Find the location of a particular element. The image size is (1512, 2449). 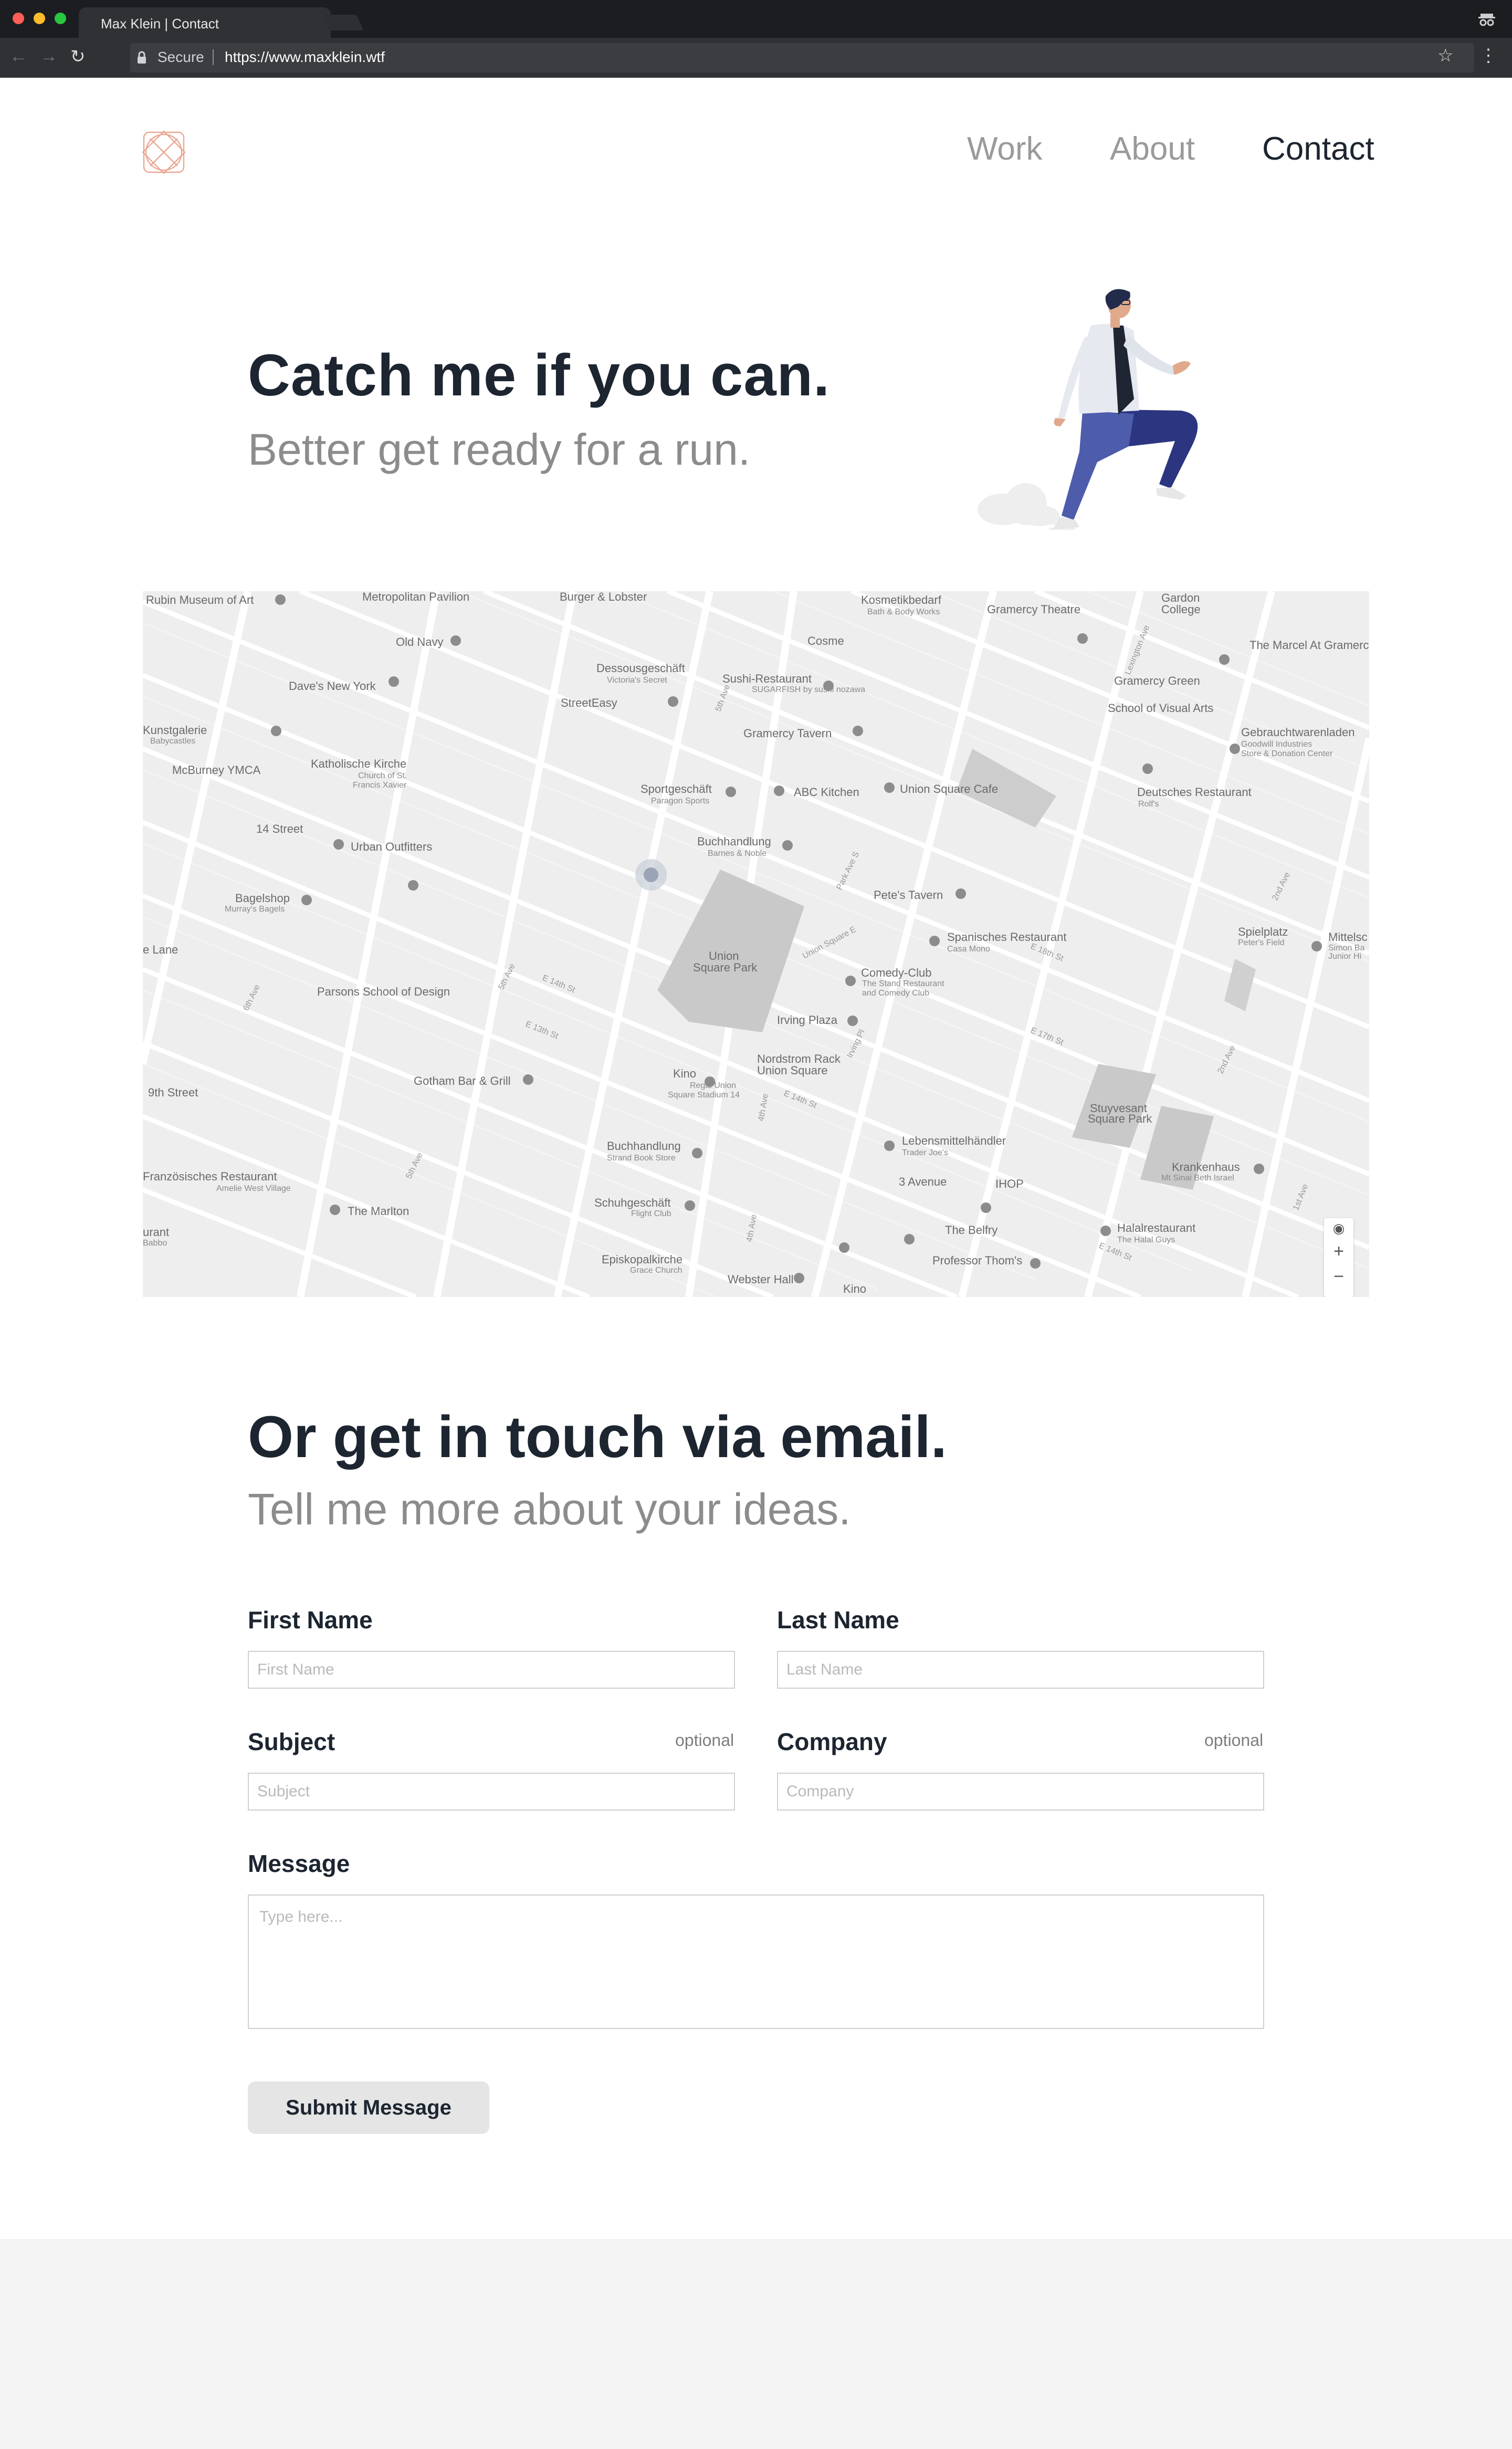

svg-text: StreetEasy is located at coordinates (589, 702).